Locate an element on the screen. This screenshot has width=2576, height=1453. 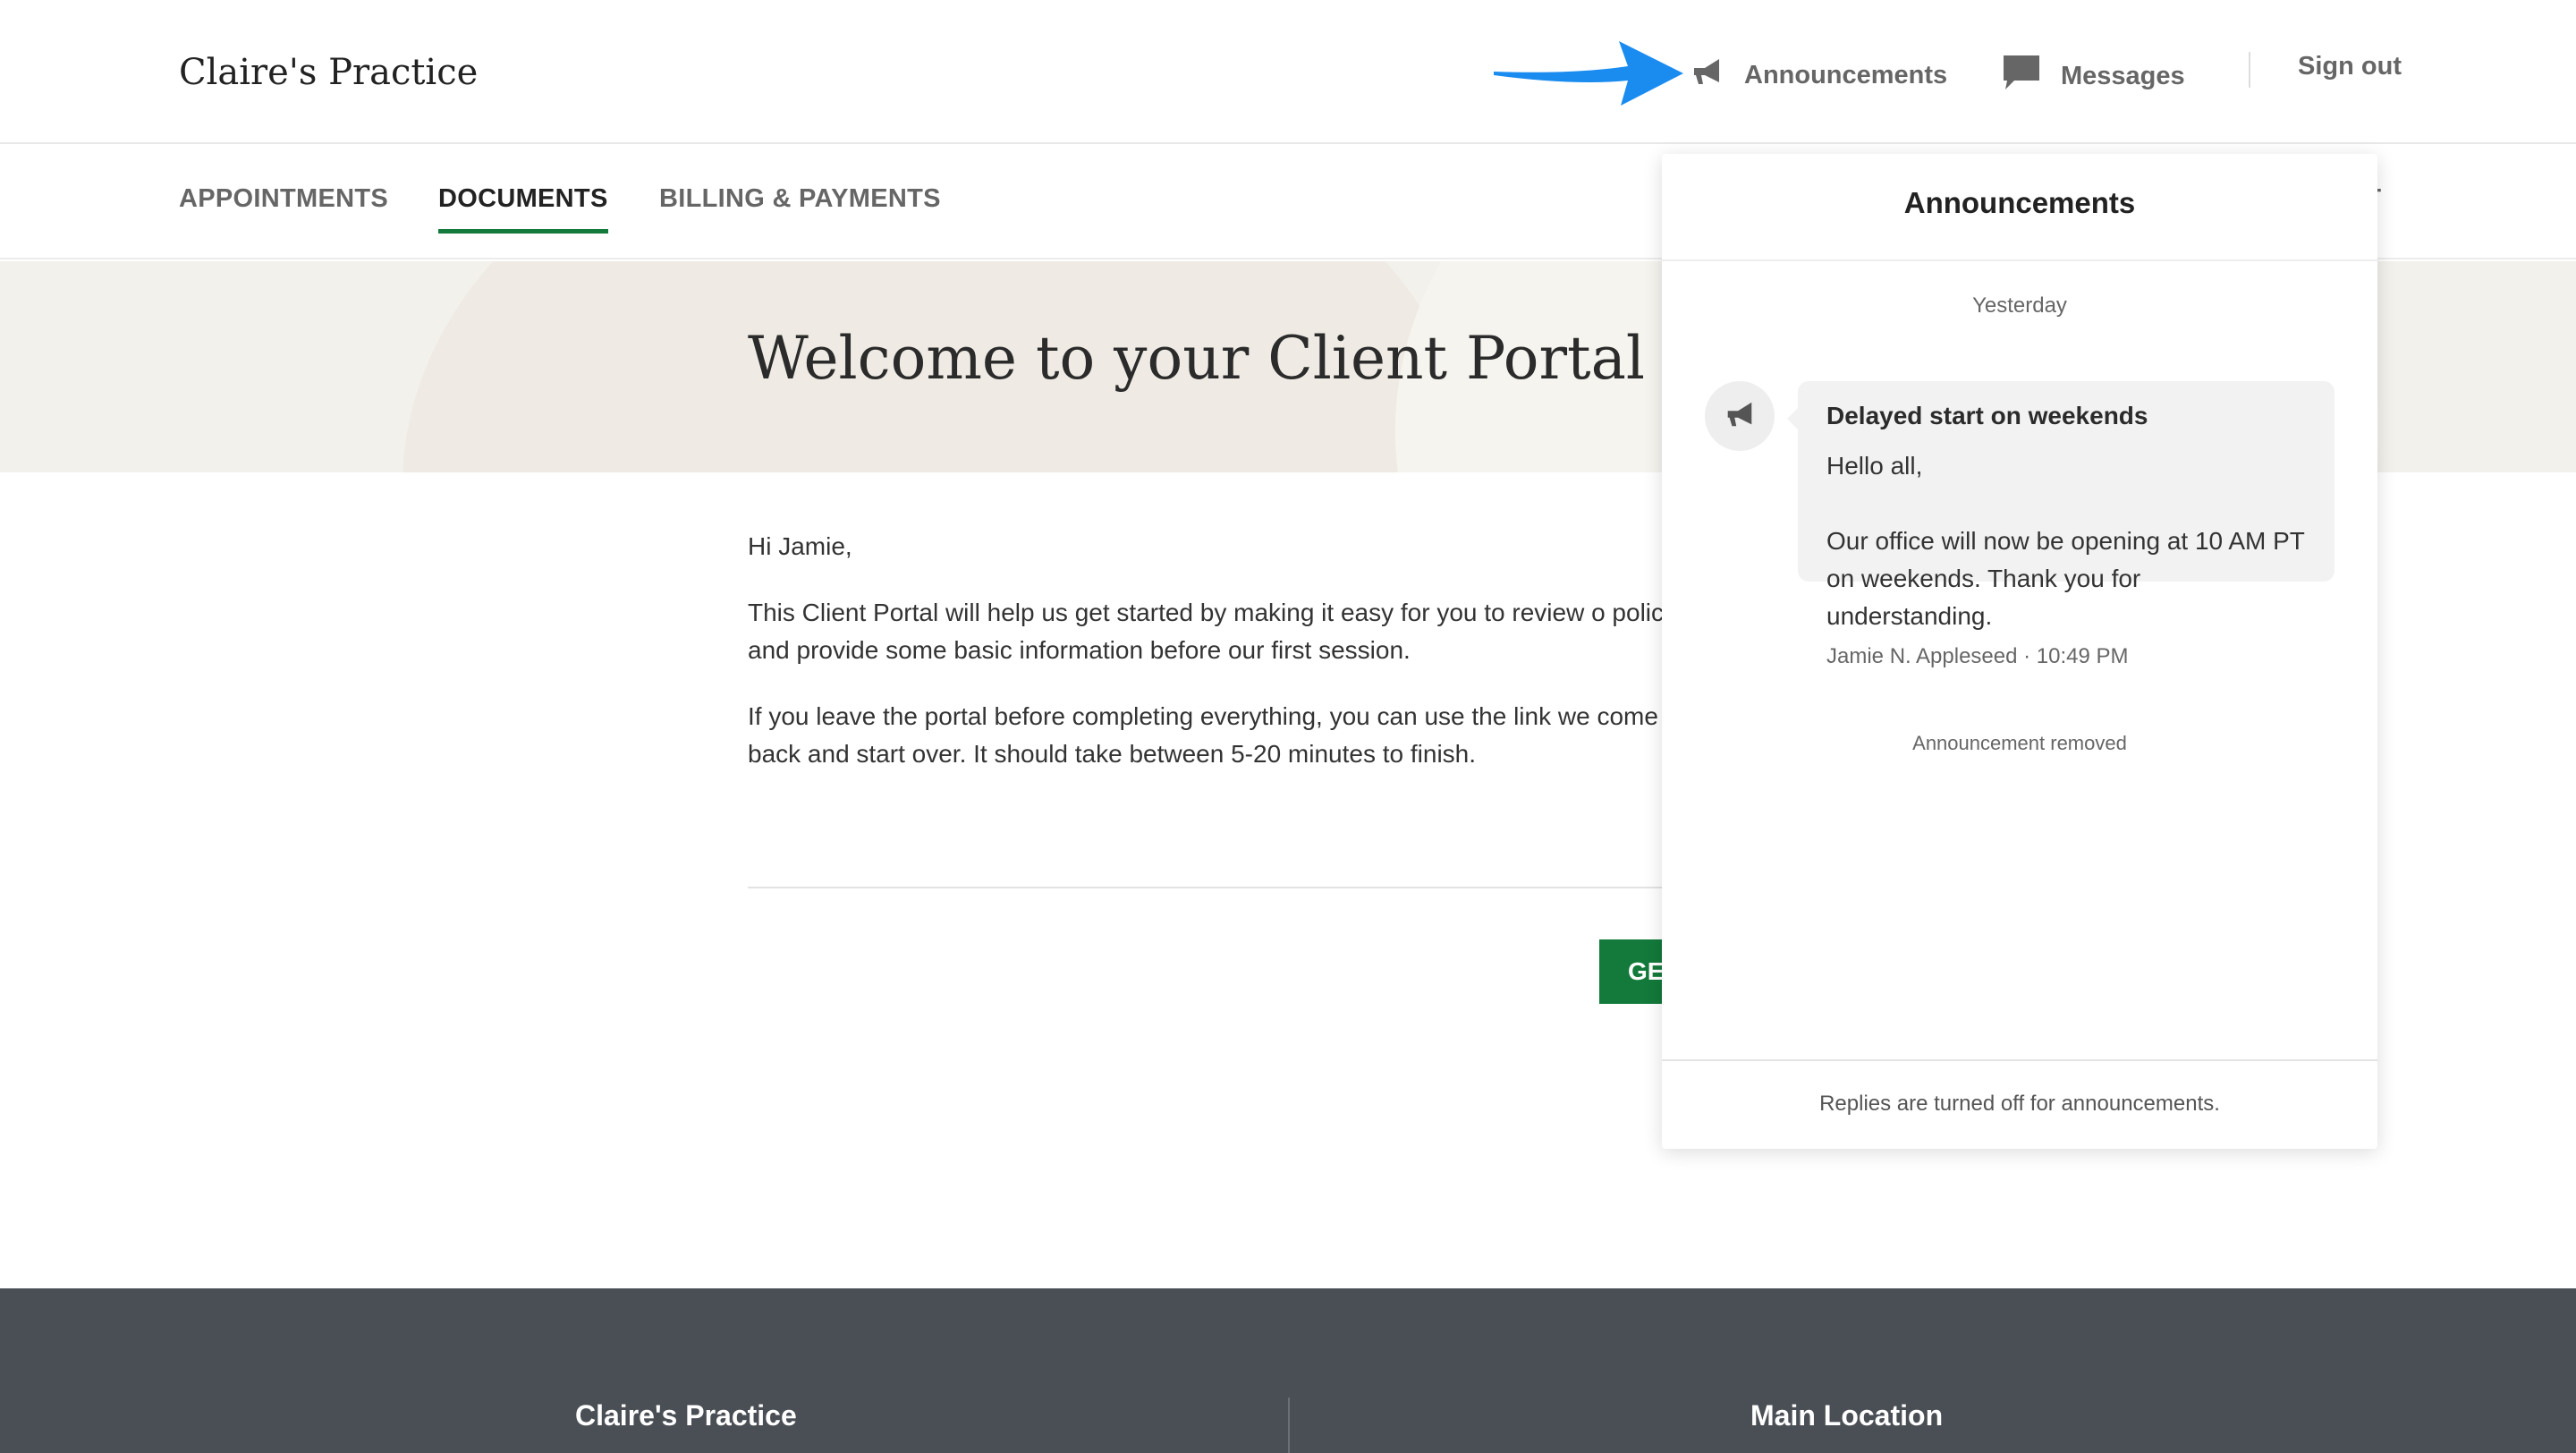
announcement-avatar is located at coordinates (1740, 416).